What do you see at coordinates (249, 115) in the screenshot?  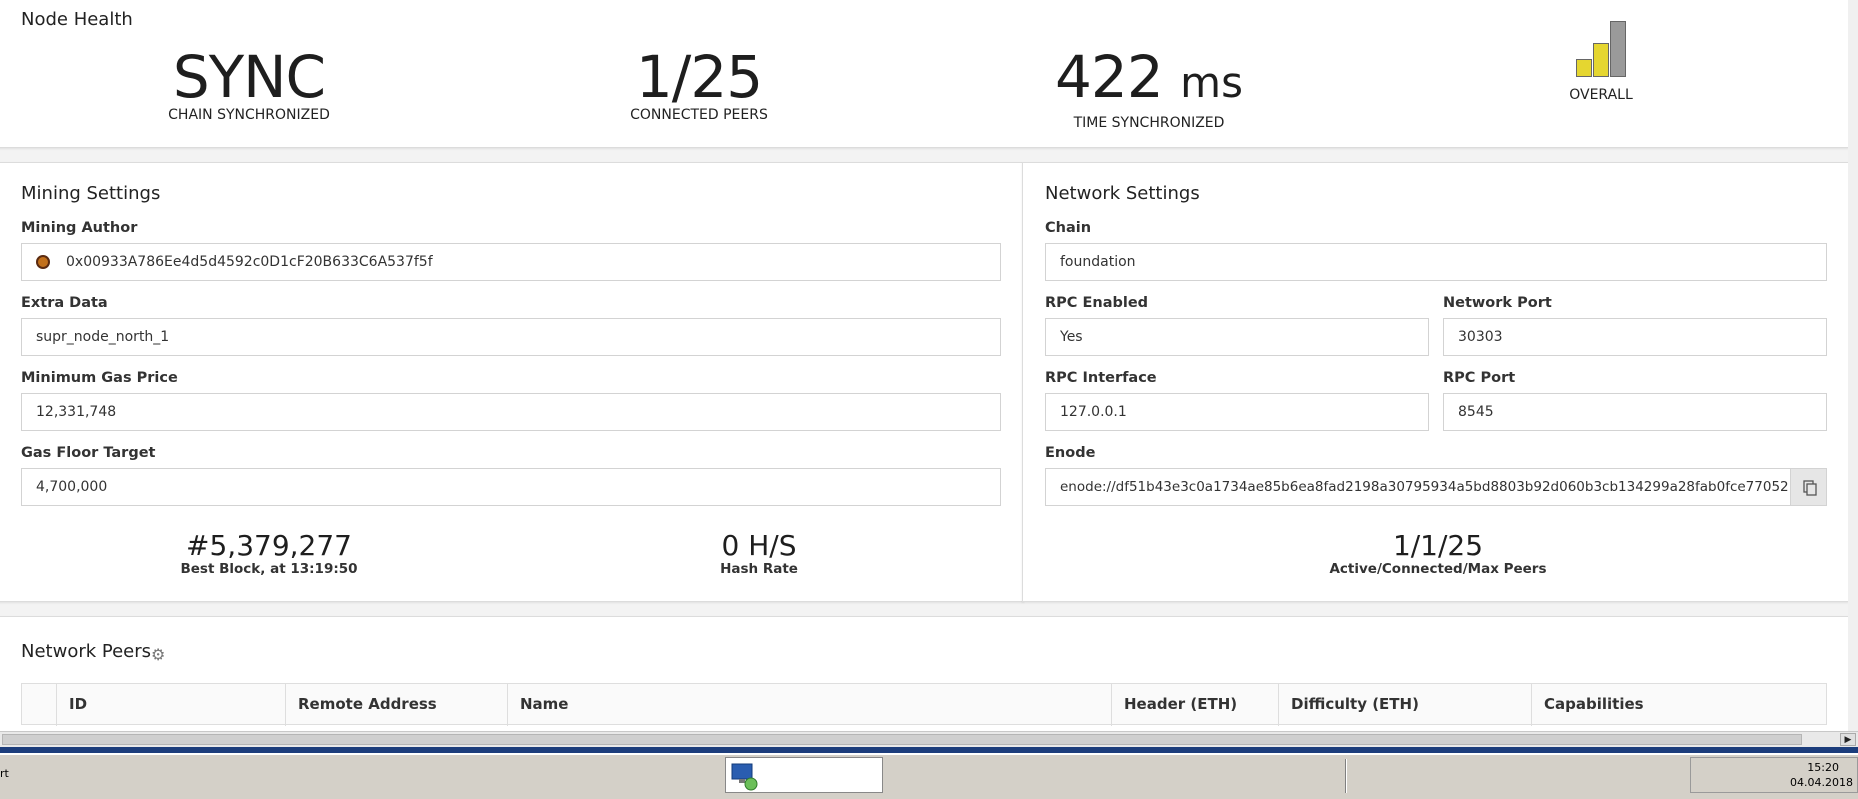 I see `chain-sync-label: CHAIN SYNCHRONIZED` at bounding box center [249, 115].